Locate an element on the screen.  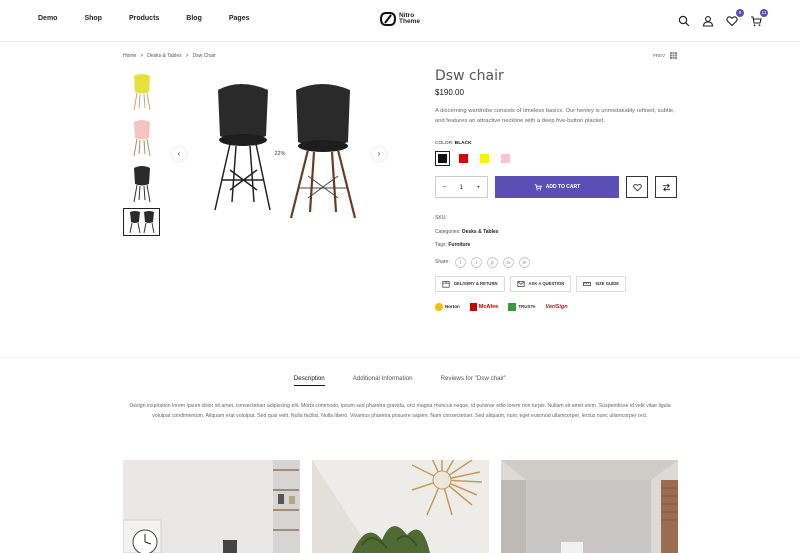
swatch-red is located at coordinates (463, 158).